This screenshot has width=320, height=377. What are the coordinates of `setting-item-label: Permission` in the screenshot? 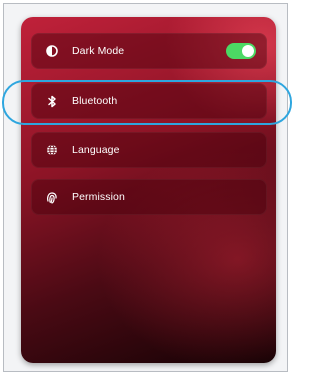 It's located at (98, 197).